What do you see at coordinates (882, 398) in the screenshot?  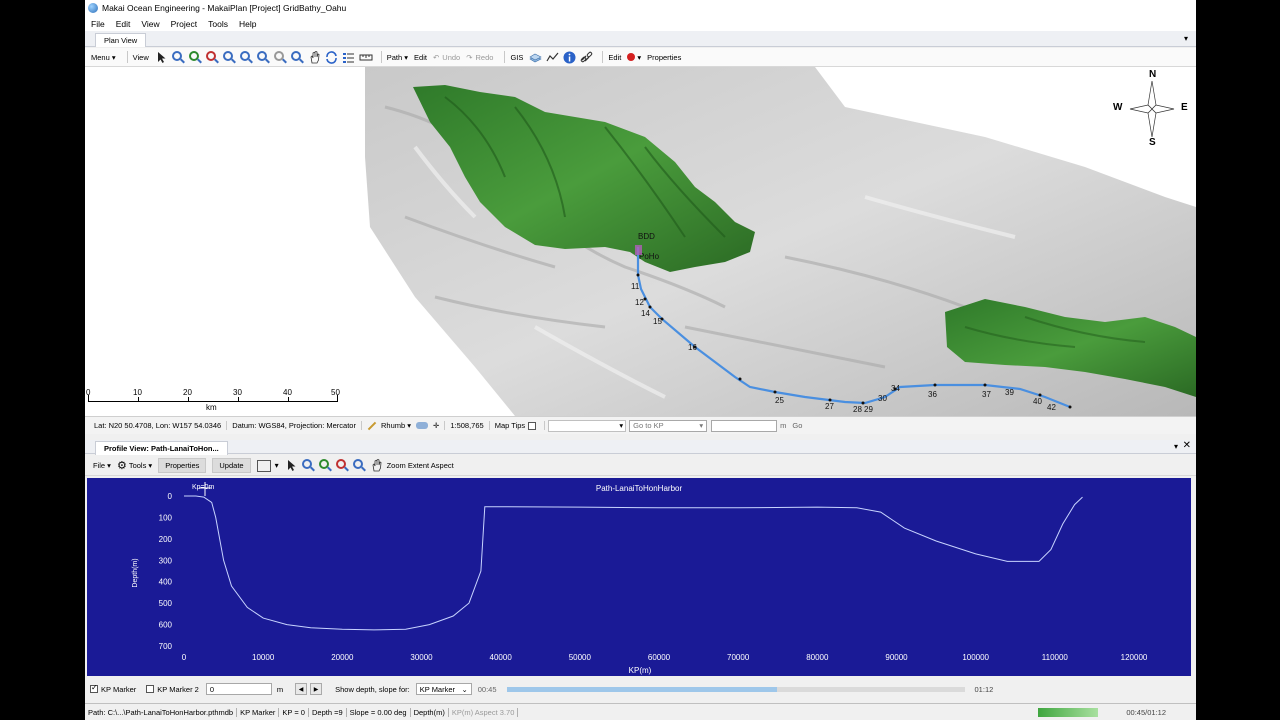 I see `route-label: 30` at bounding box center [882, 398].